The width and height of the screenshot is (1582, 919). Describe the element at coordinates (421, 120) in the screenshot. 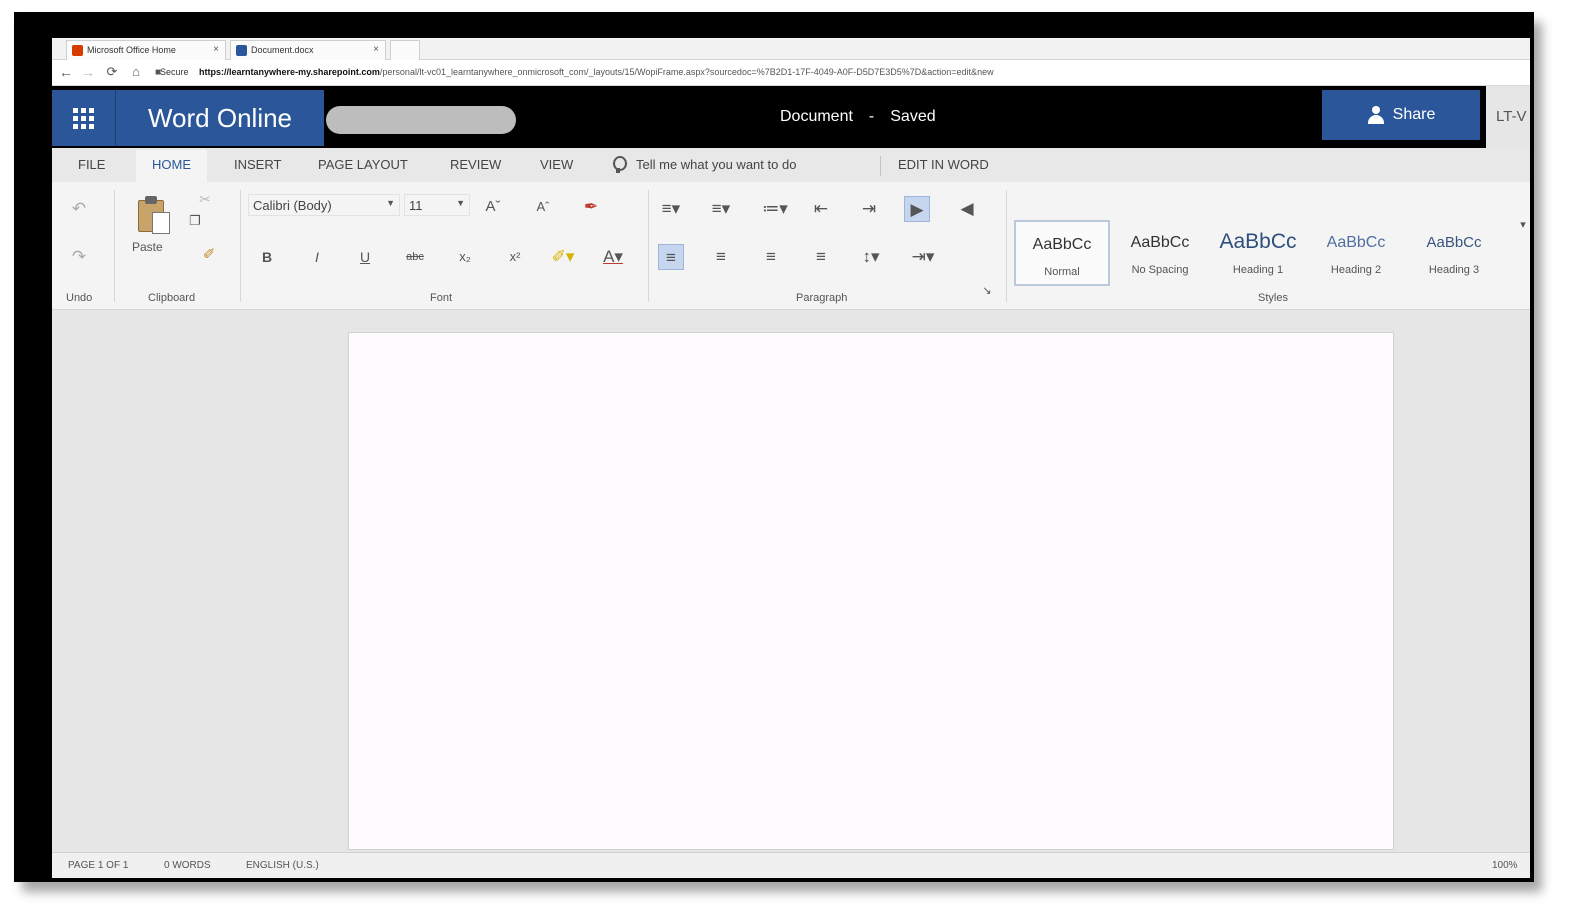

I see `redacted-area` at that location.